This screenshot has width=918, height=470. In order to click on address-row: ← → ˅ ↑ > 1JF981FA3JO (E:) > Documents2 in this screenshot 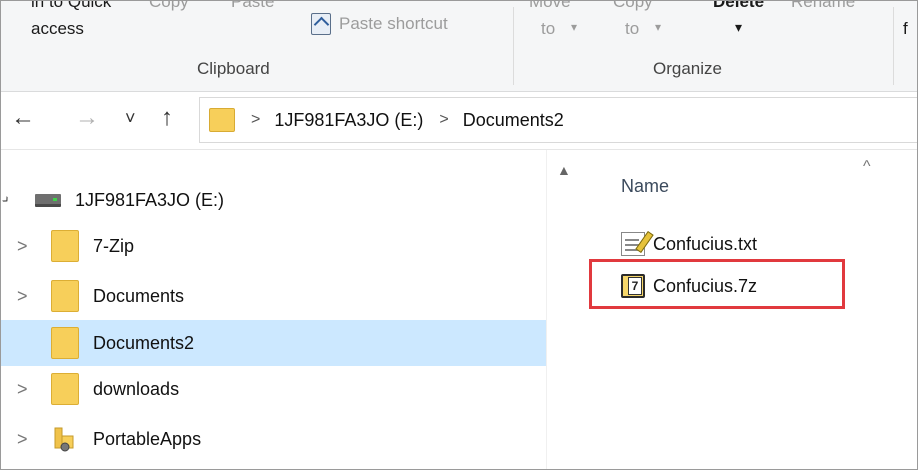, I will do `click(459, 121)`.